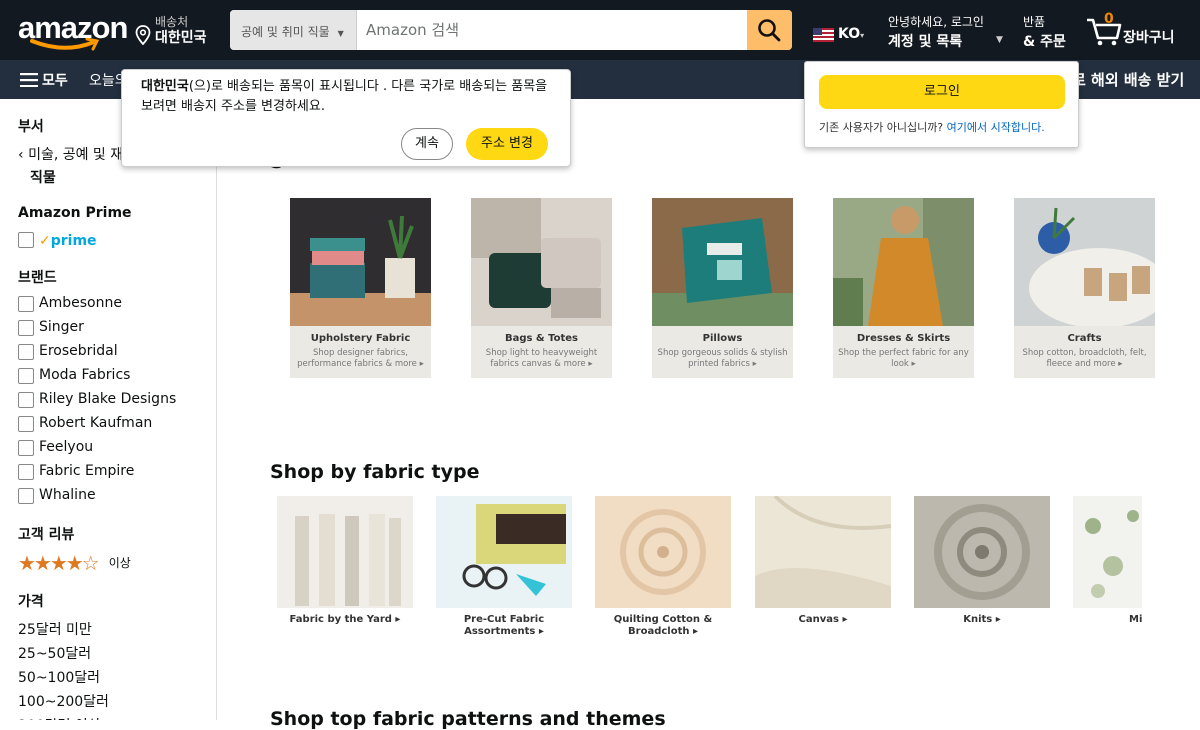  Describe the element at coordinates (59, 717) in the screenshot. I see `price-filter-link: 200달러 이상` at that location.